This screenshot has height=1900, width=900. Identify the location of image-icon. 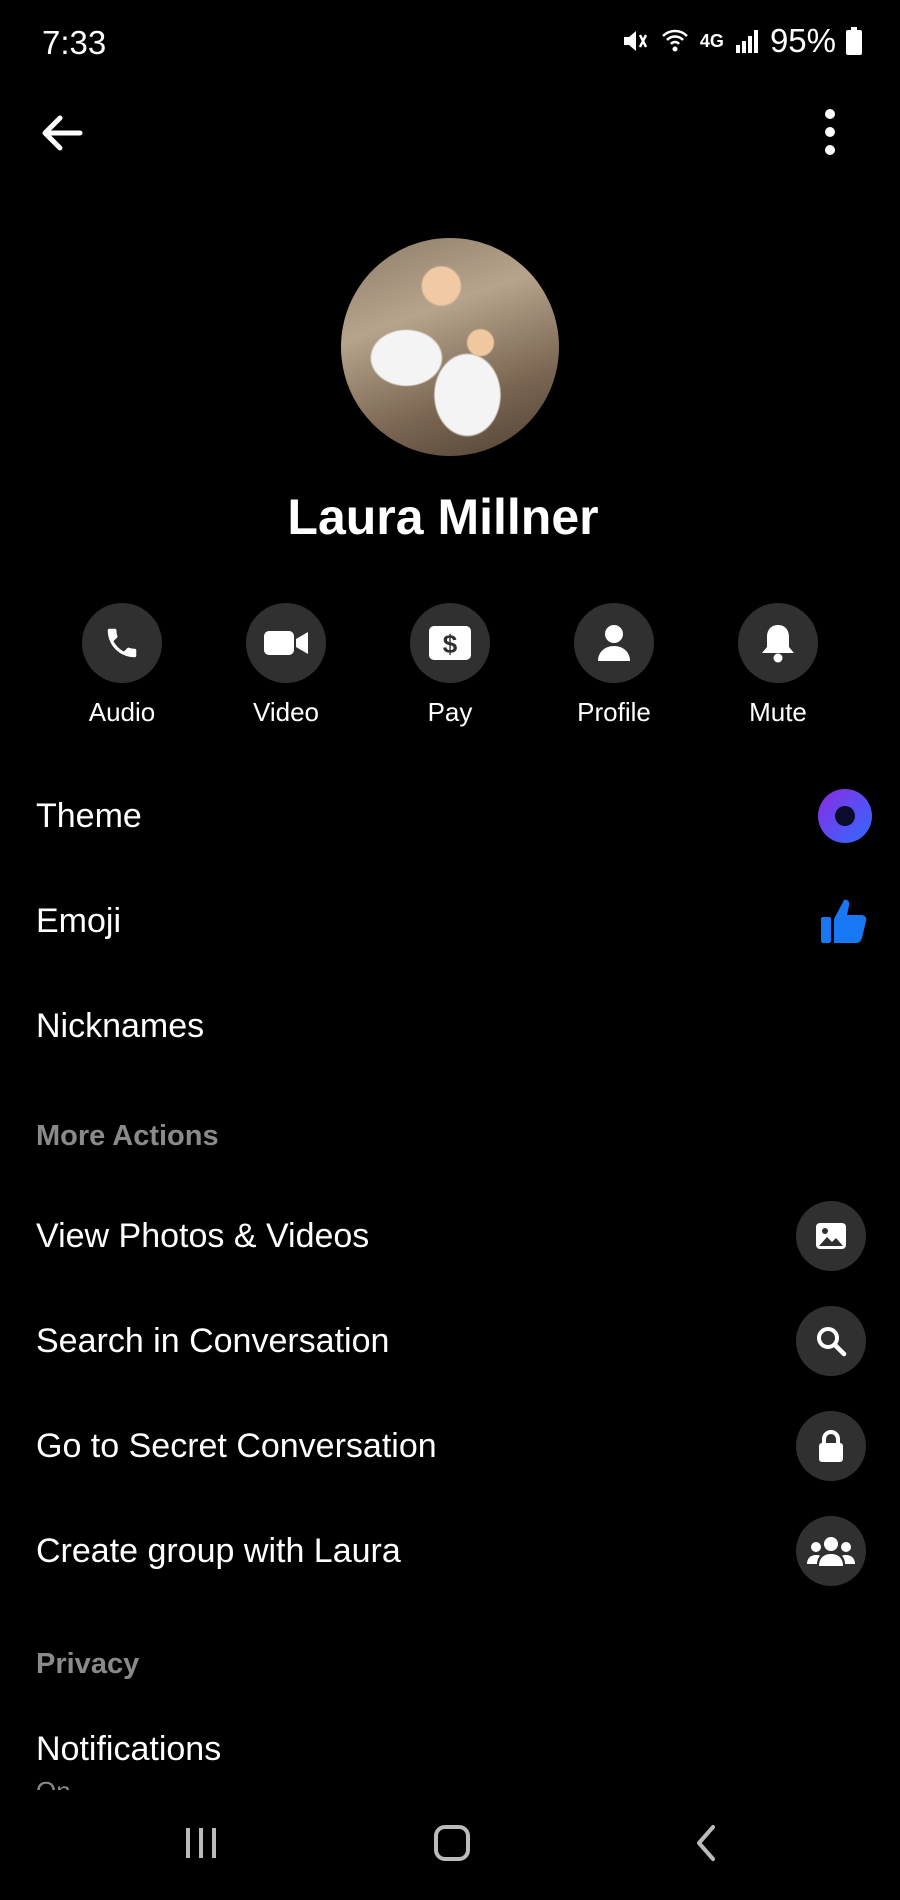
(831, 1236).